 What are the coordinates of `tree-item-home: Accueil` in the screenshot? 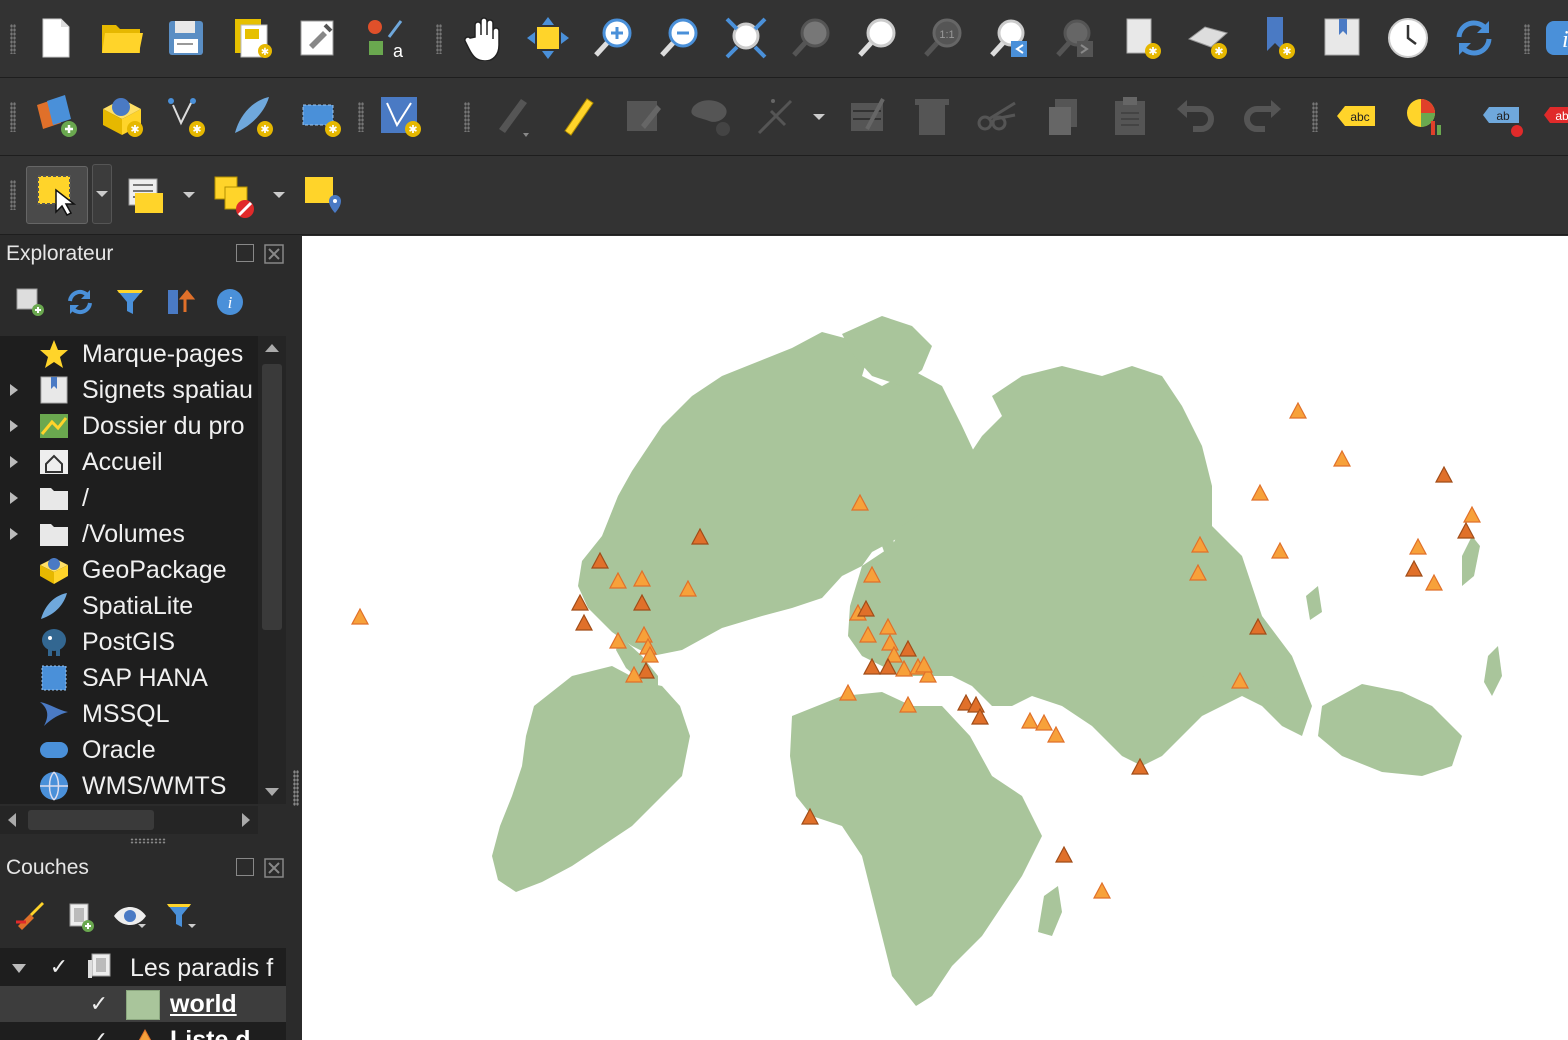 It's located at (129, 462).